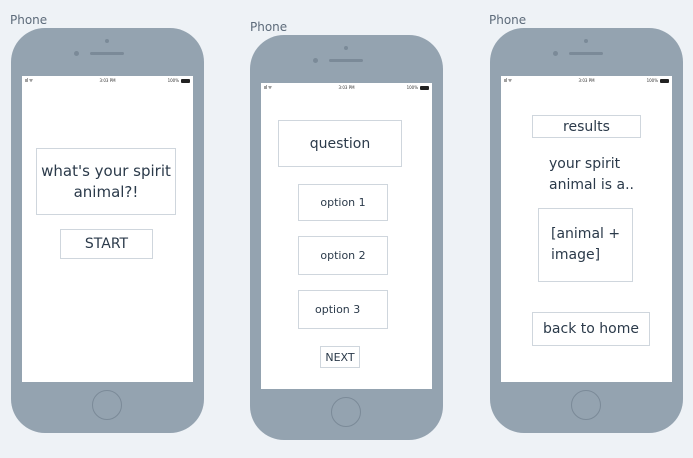  I want to click on option-1-button: option 1, so click(343, 202).